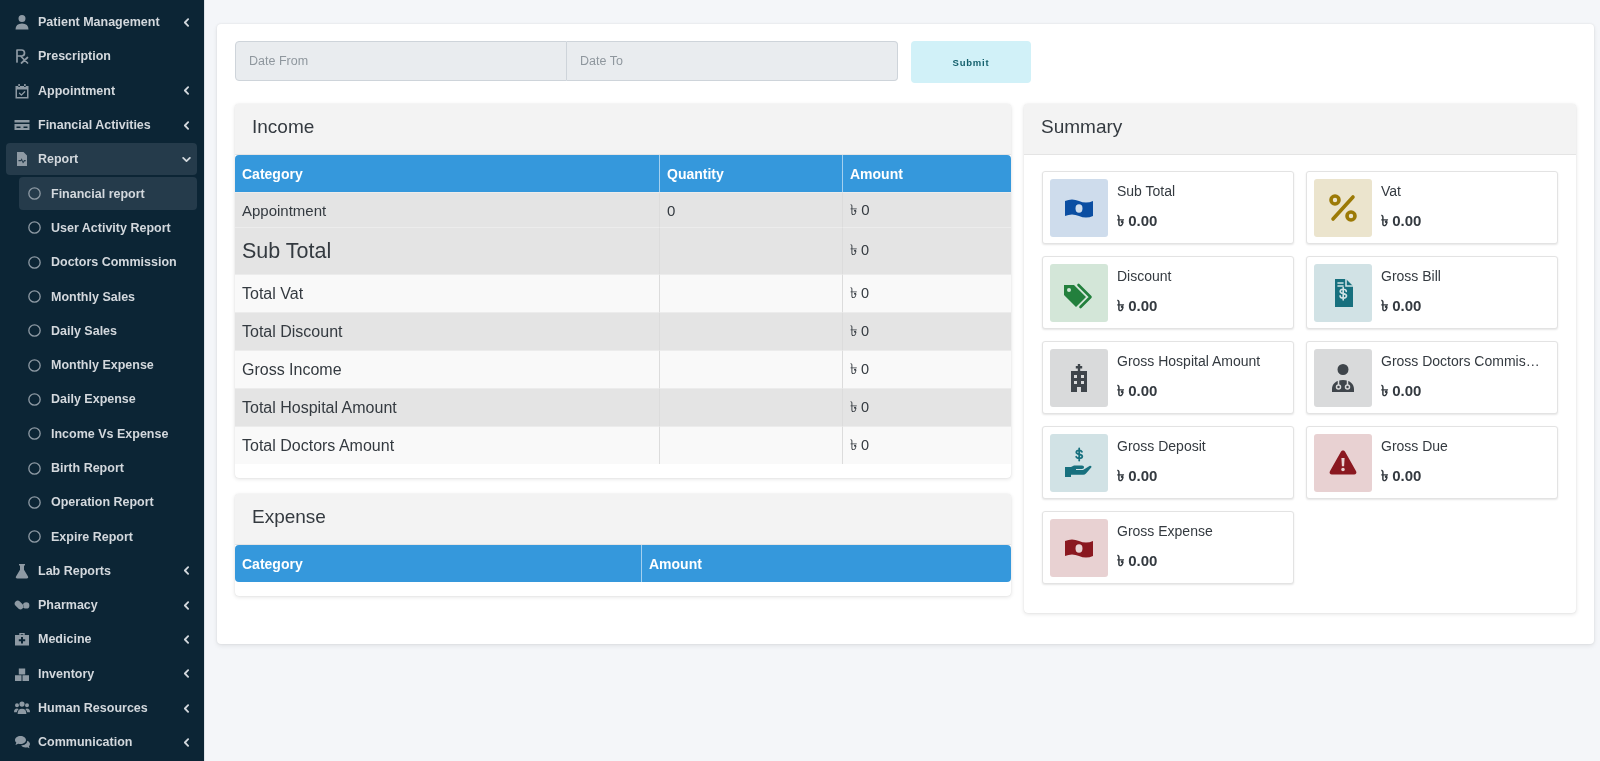 This screenshot has height=761, width=1600. I want to click on stat-label: Gross Due, so click(1414, 446).